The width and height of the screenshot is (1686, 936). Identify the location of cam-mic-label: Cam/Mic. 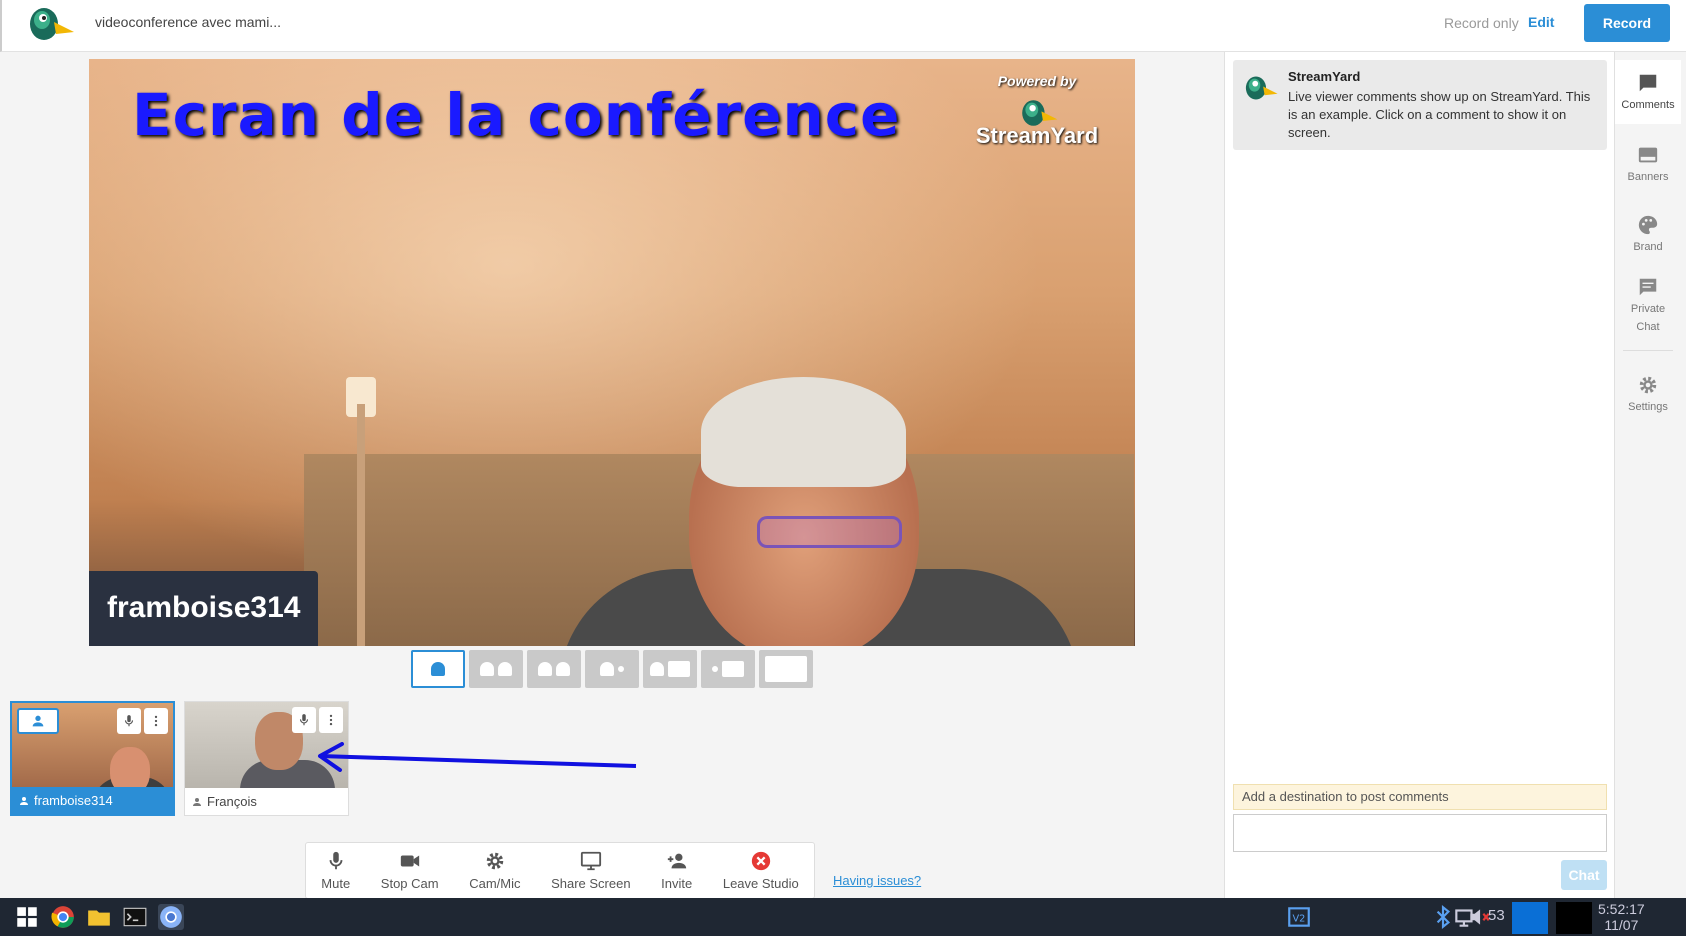
(495, 883).